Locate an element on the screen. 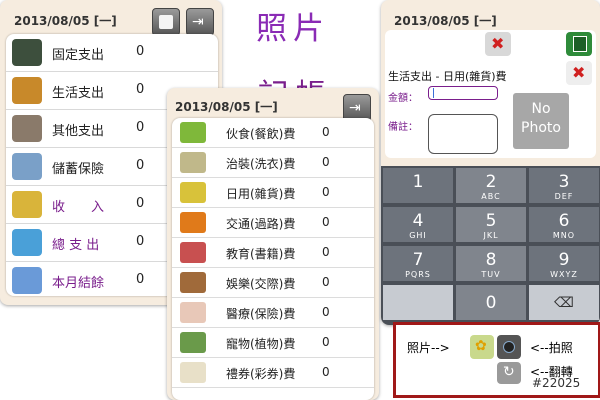 This screenshot has height=400, width=600. cancel-button: ✖ is located at coordinates (579, 73).